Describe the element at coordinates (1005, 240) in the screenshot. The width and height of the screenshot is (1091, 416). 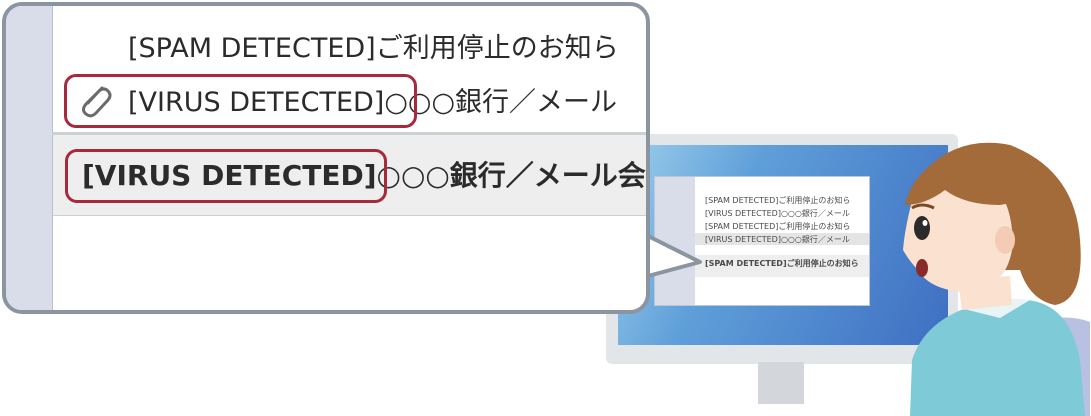
I see `ear` at that location.